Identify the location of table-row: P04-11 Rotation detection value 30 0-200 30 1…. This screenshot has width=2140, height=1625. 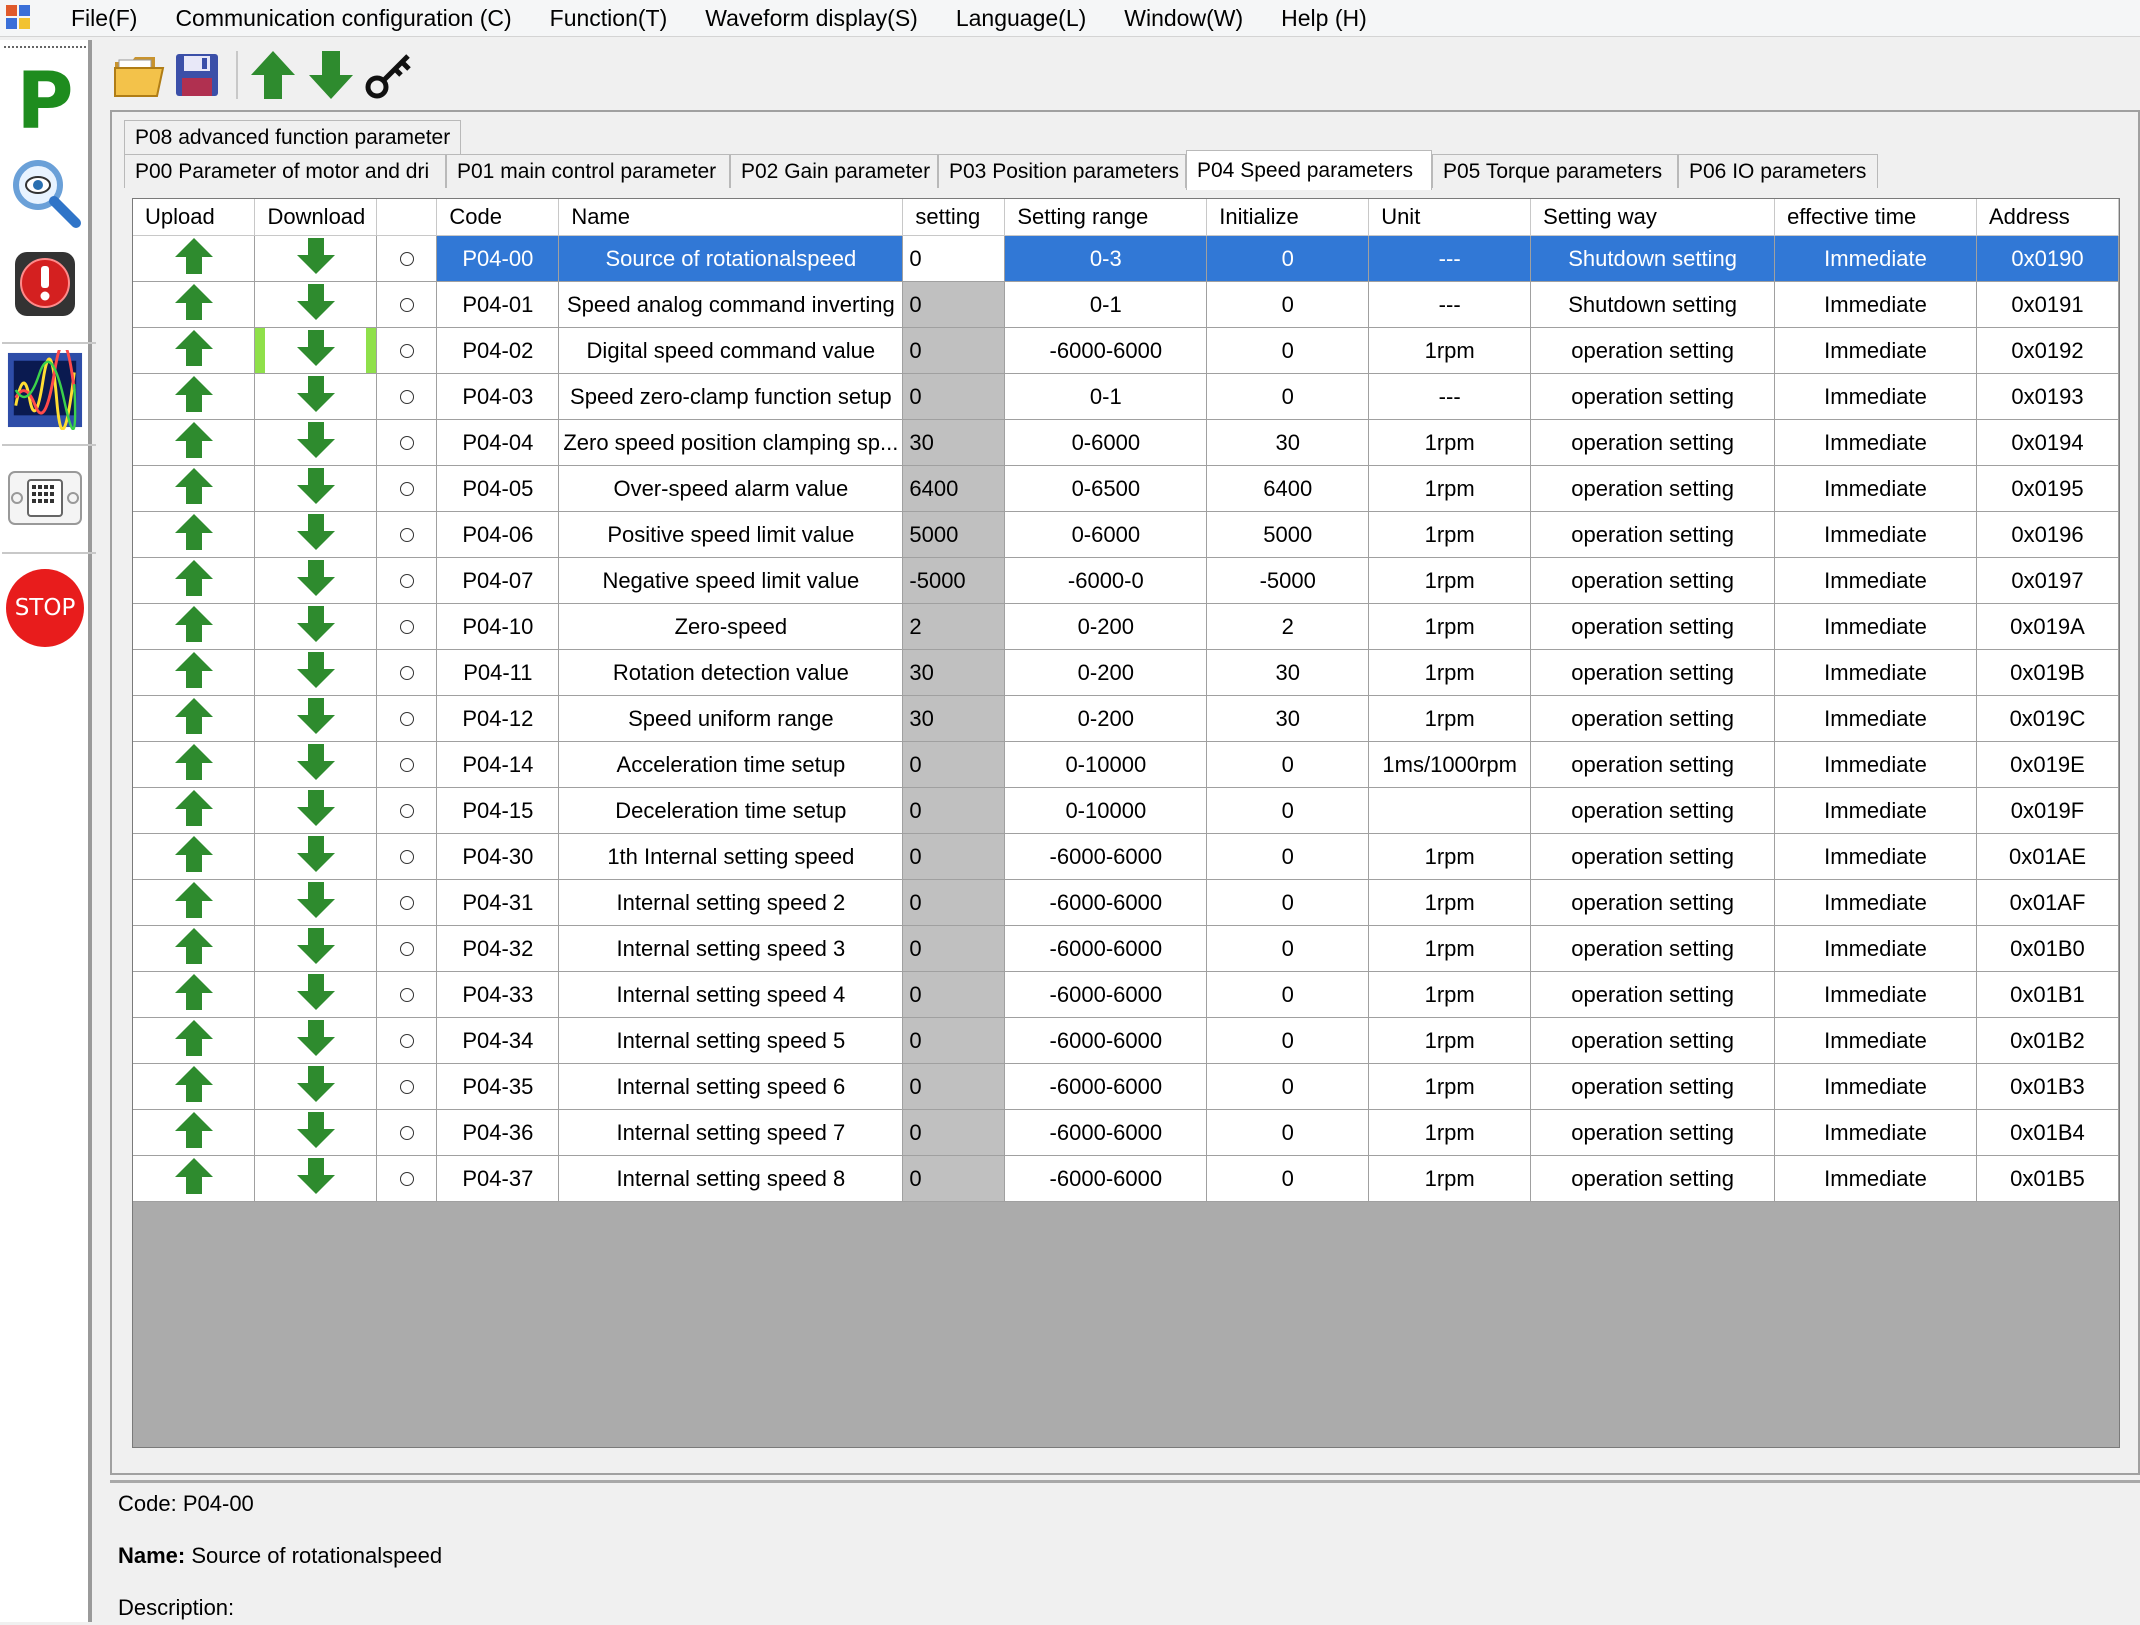
(1126, 672).